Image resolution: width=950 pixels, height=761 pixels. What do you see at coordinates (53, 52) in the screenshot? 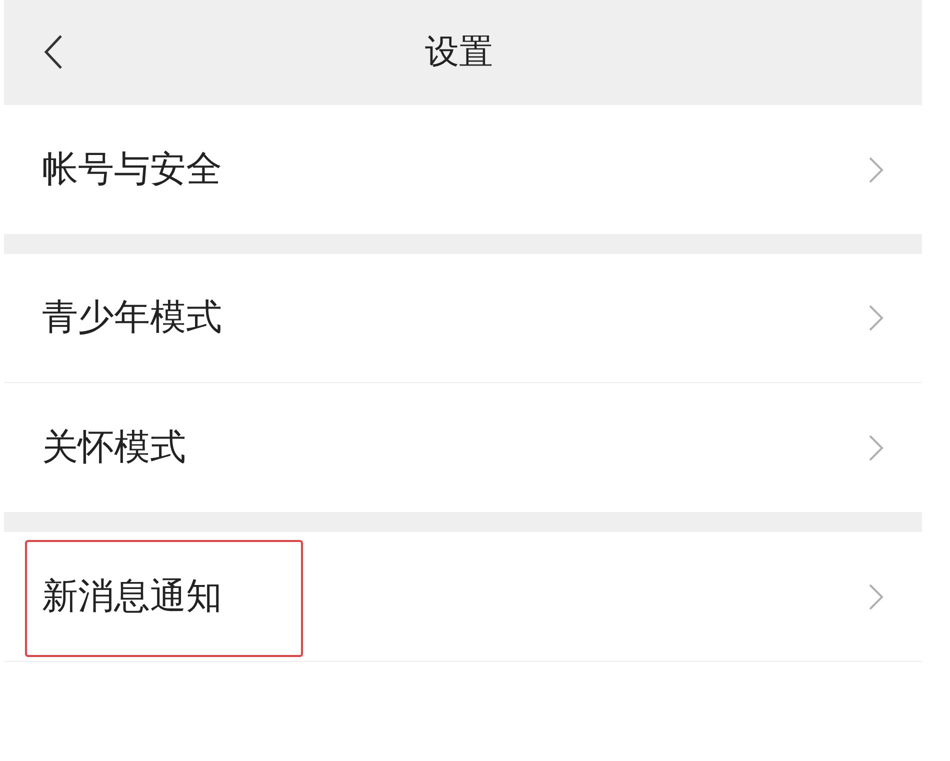
I see `back-icon` at bounding box center [53, 52].